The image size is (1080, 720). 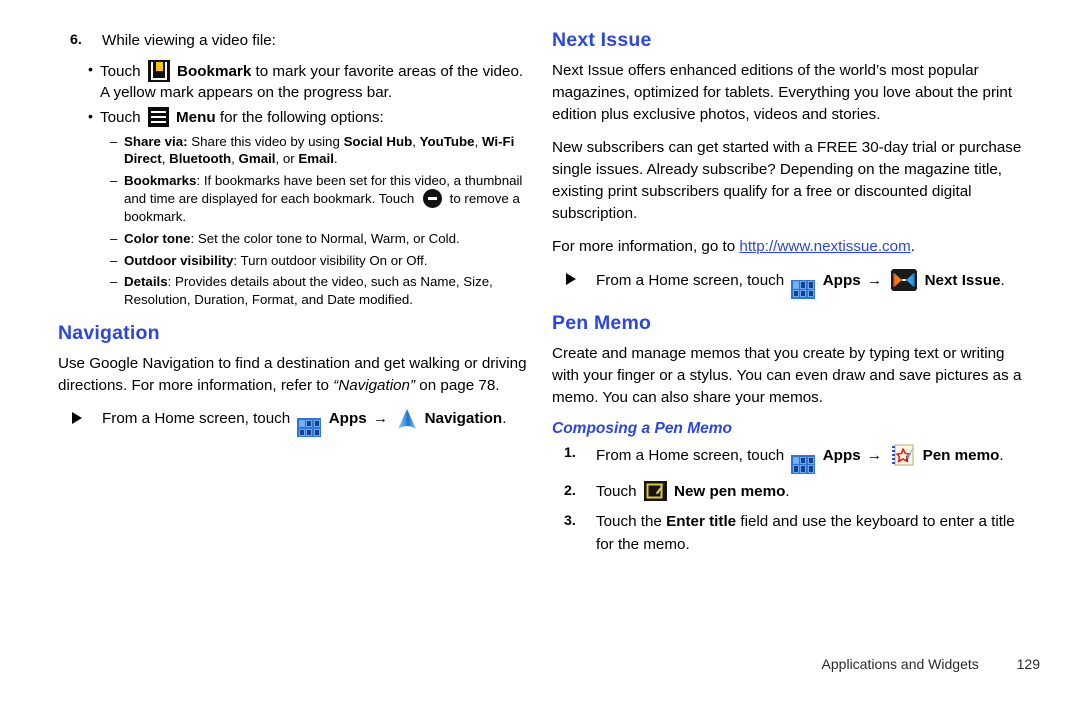 I want to click on step-6-text: While viewing a video file:, so click(x=189, y=40).